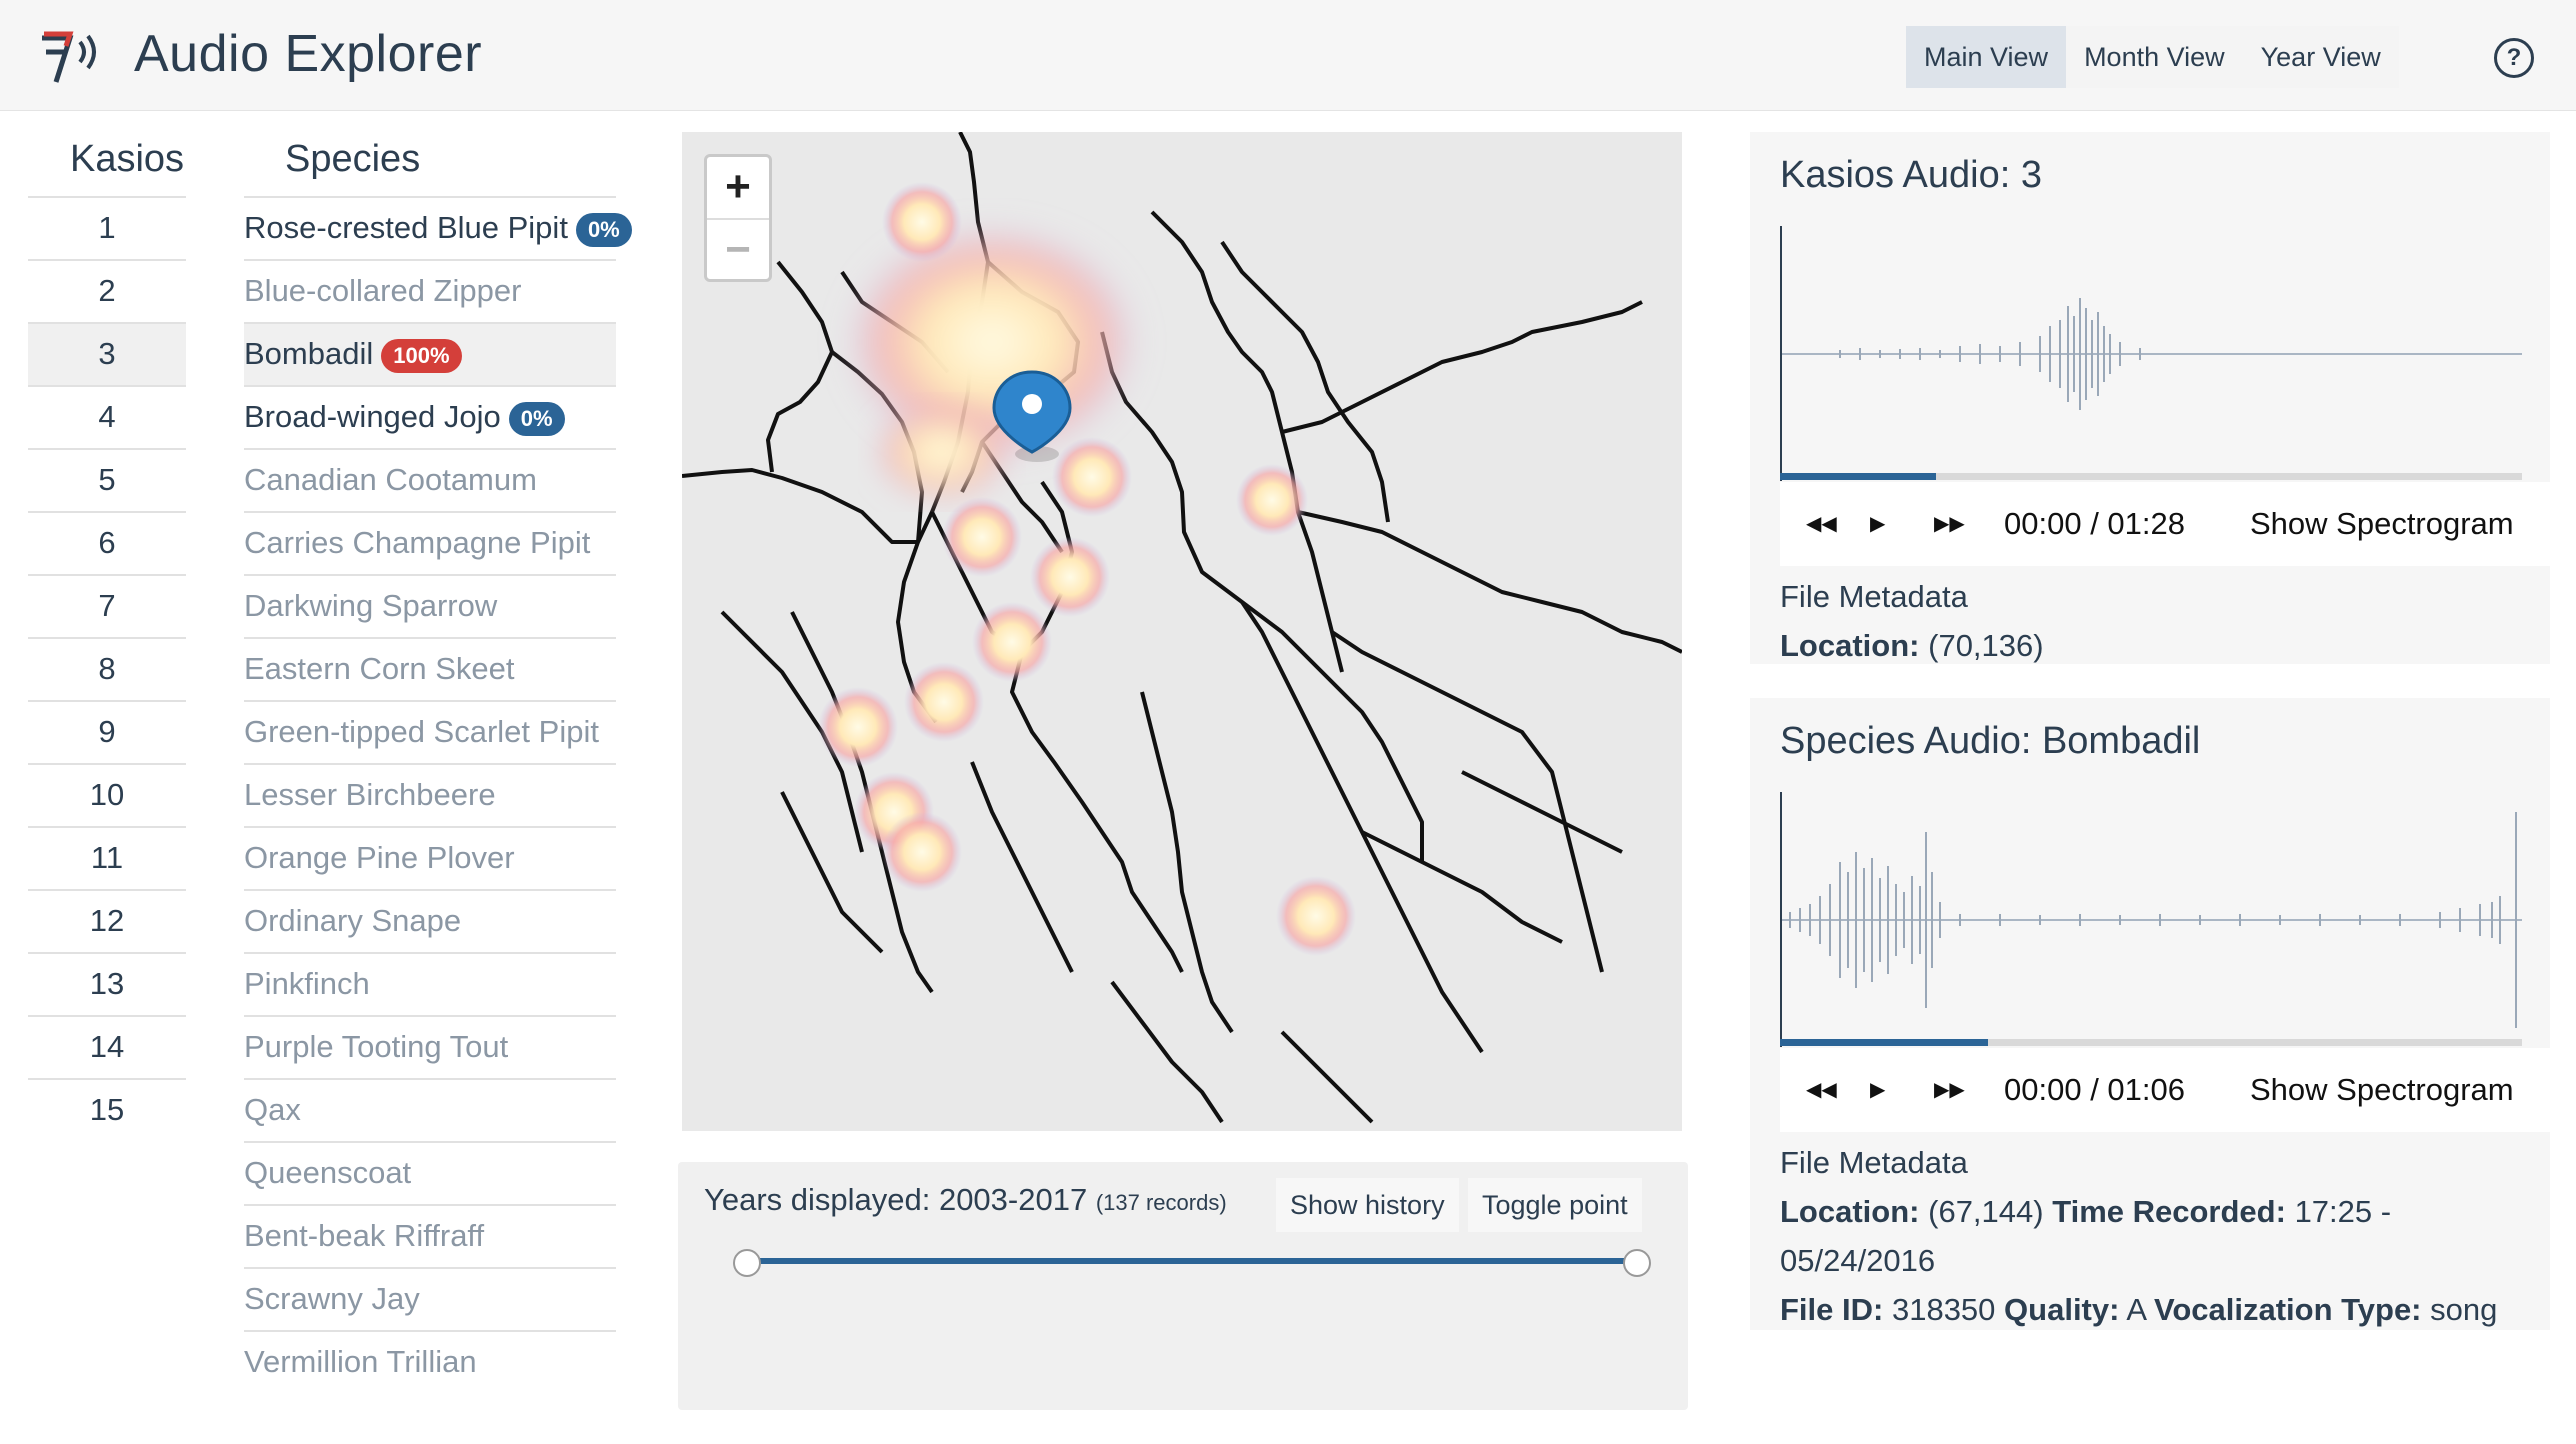 The image size is (2576, 1444). I want to click on kasios-row: 14, so click(107, 1046).